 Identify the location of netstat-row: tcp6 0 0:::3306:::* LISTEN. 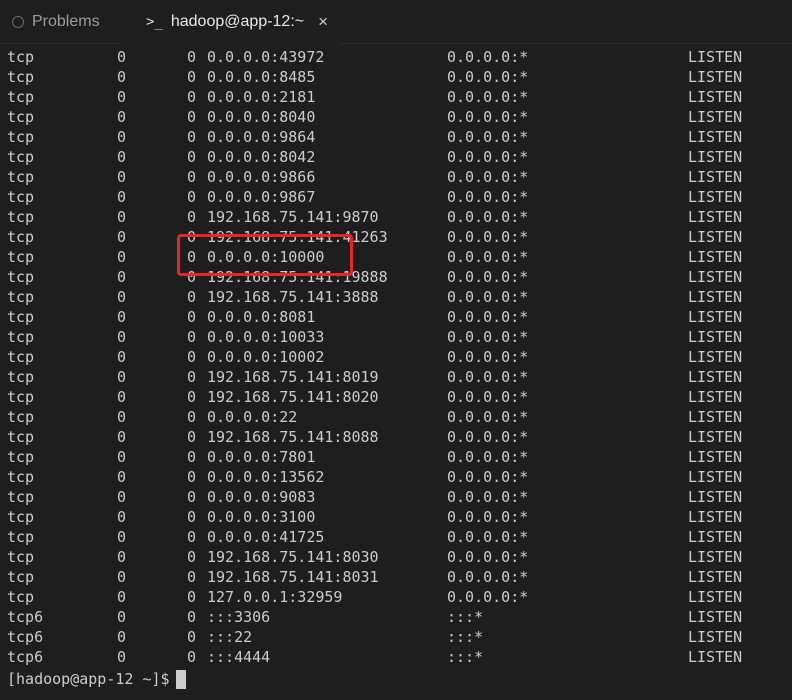
(396, 617).